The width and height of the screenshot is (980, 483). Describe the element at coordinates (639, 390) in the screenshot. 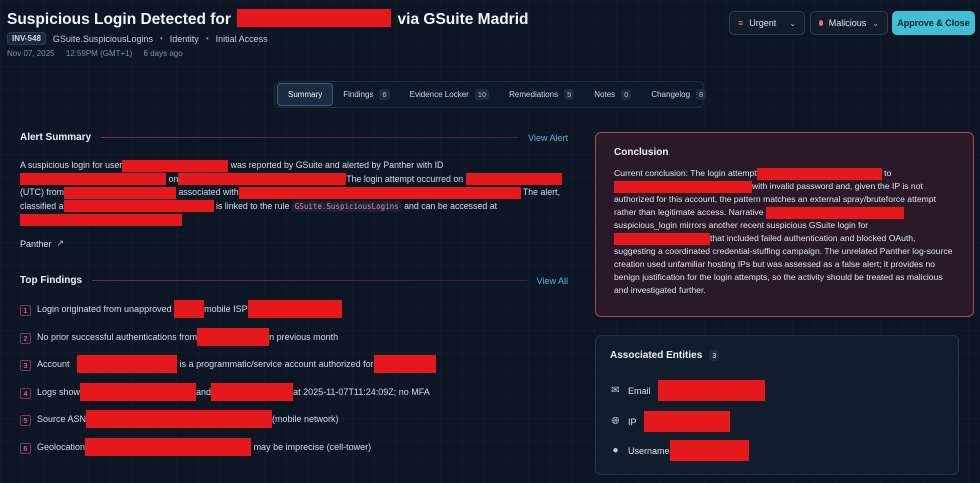

I see `entity-label: Email` at that location.